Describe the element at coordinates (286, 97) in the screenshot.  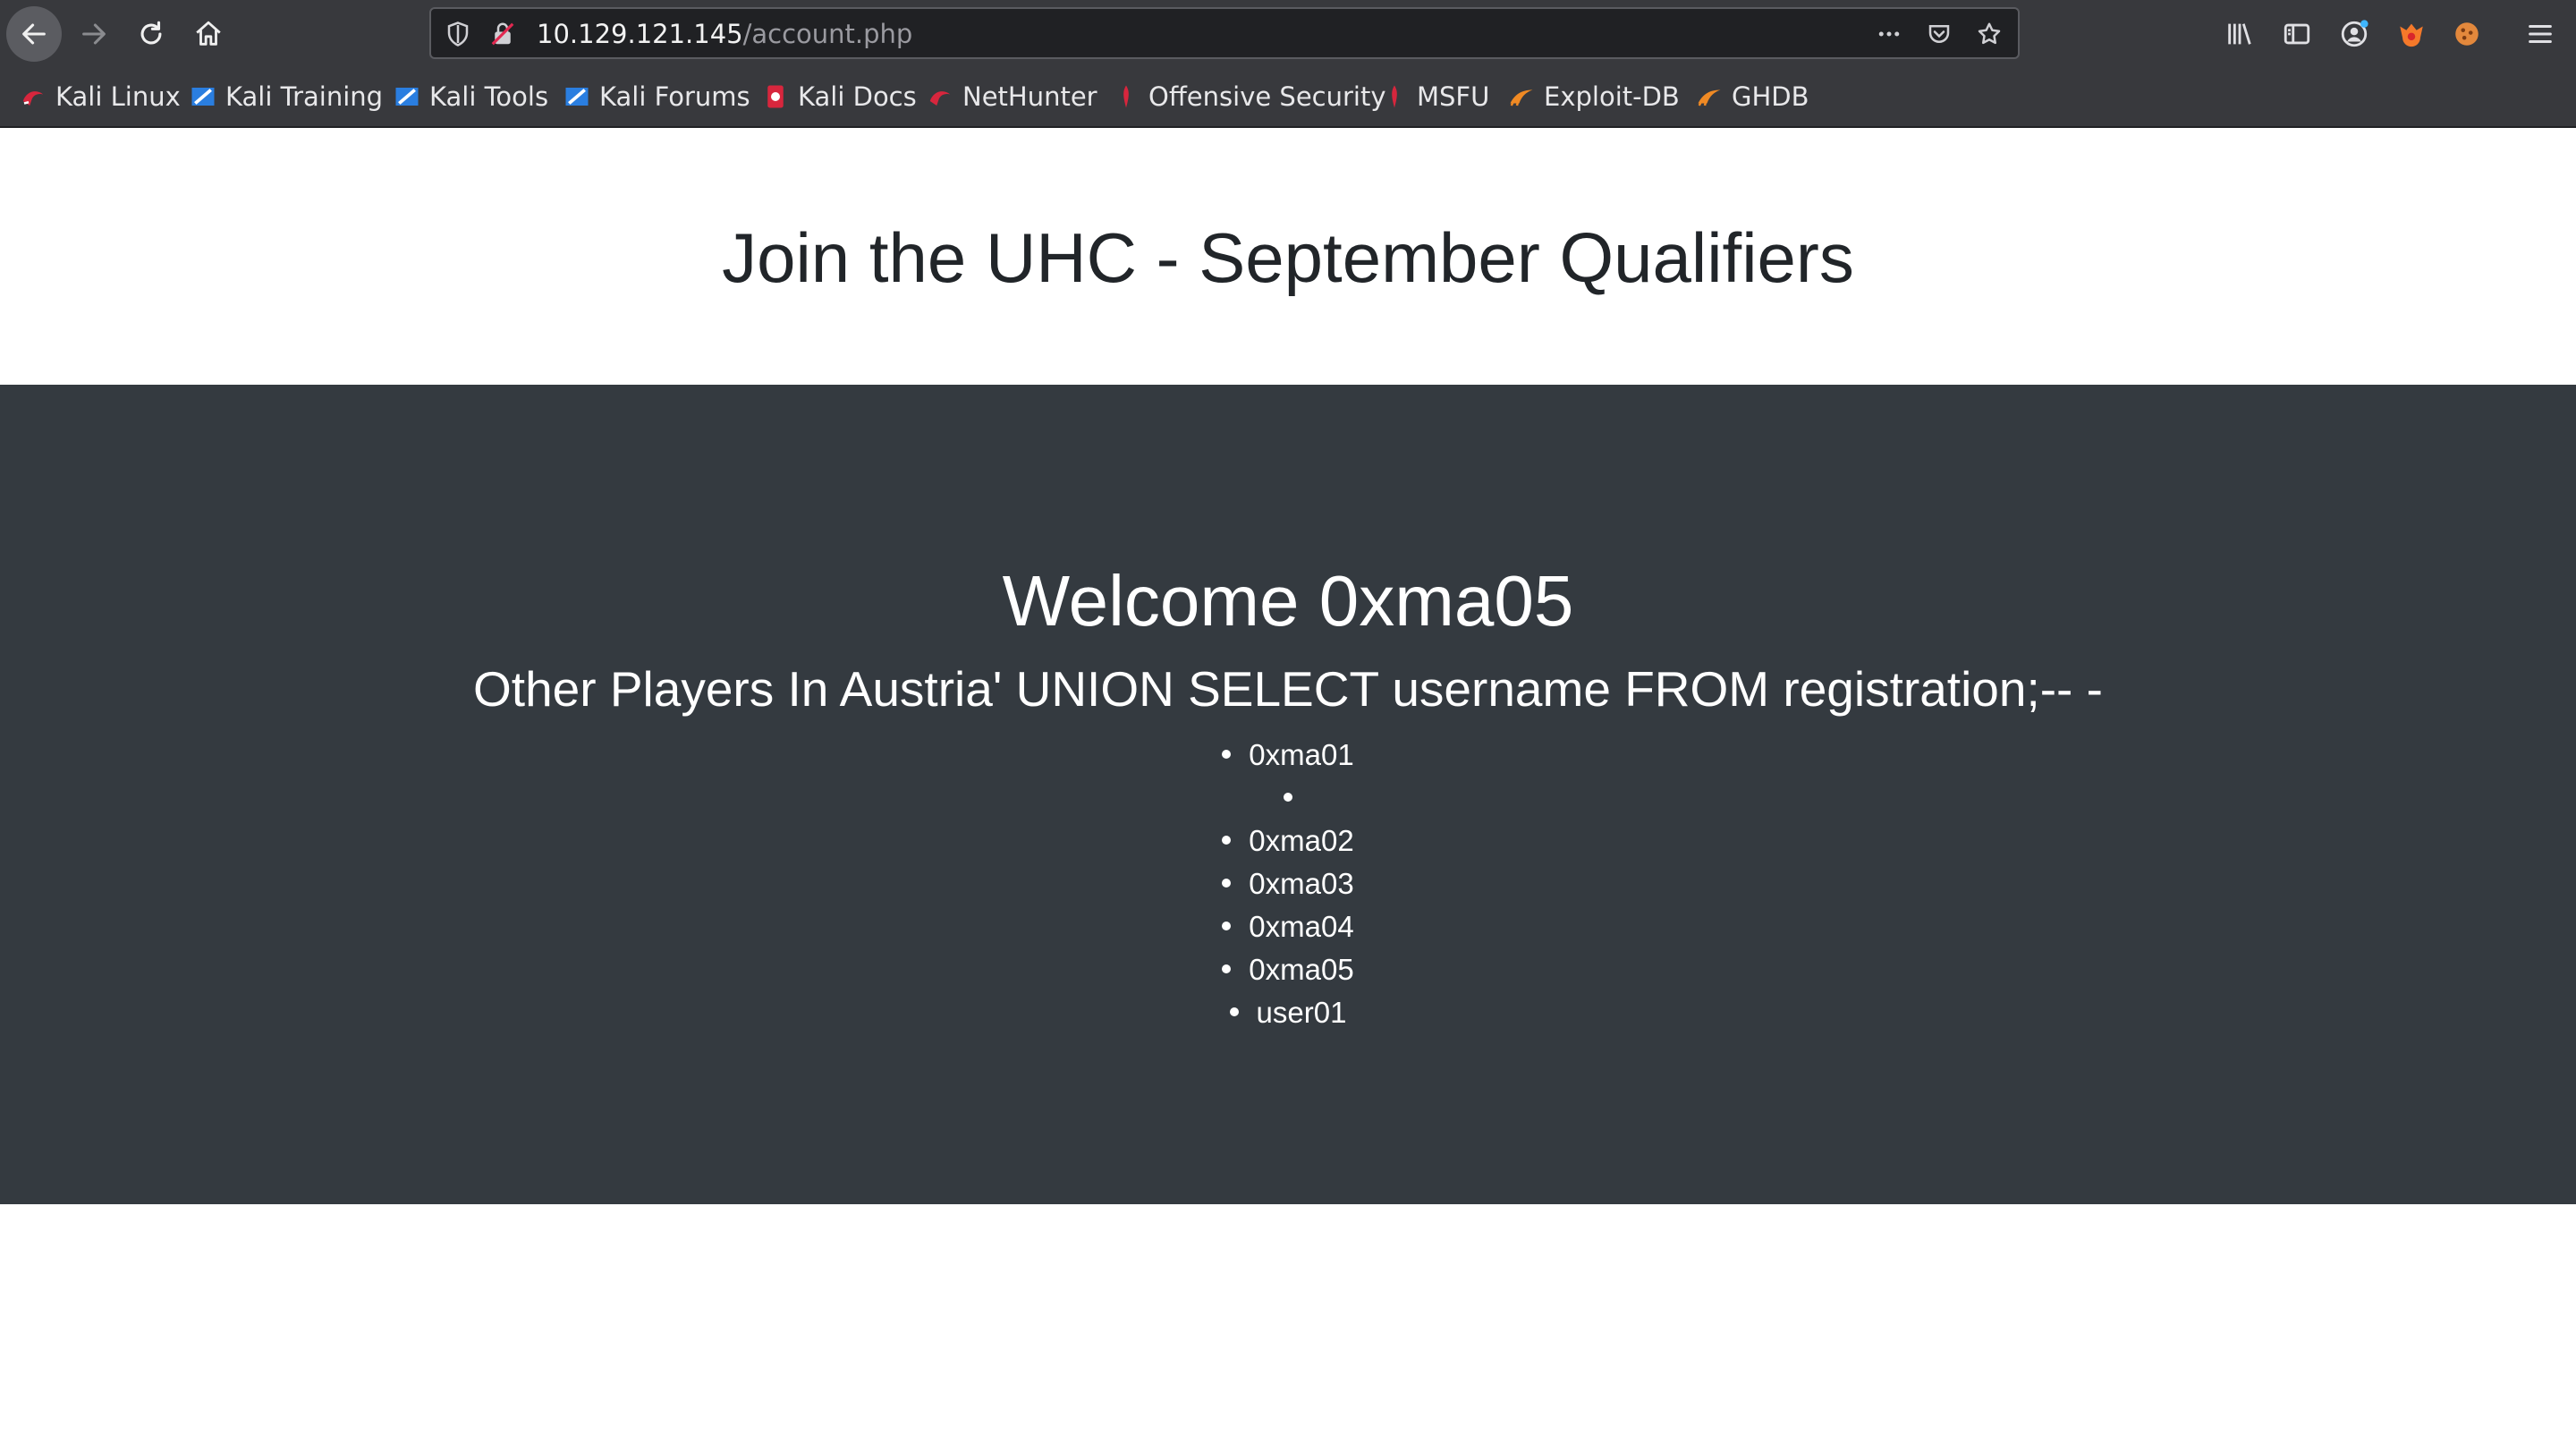
I see `bookmark-kali-training: Kali Training` at that location.